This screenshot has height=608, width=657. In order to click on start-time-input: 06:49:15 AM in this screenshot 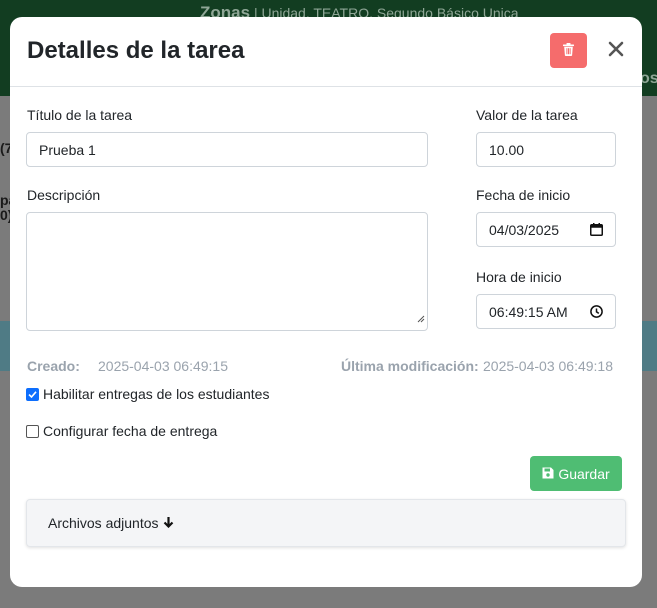, I will do `click(546, 311)`.